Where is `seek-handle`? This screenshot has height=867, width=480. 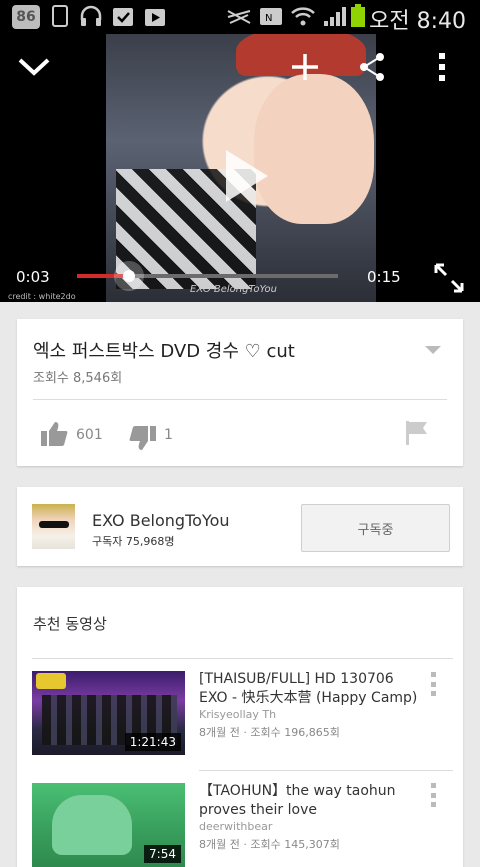
seek-handle is located at coordinates (129, 276).